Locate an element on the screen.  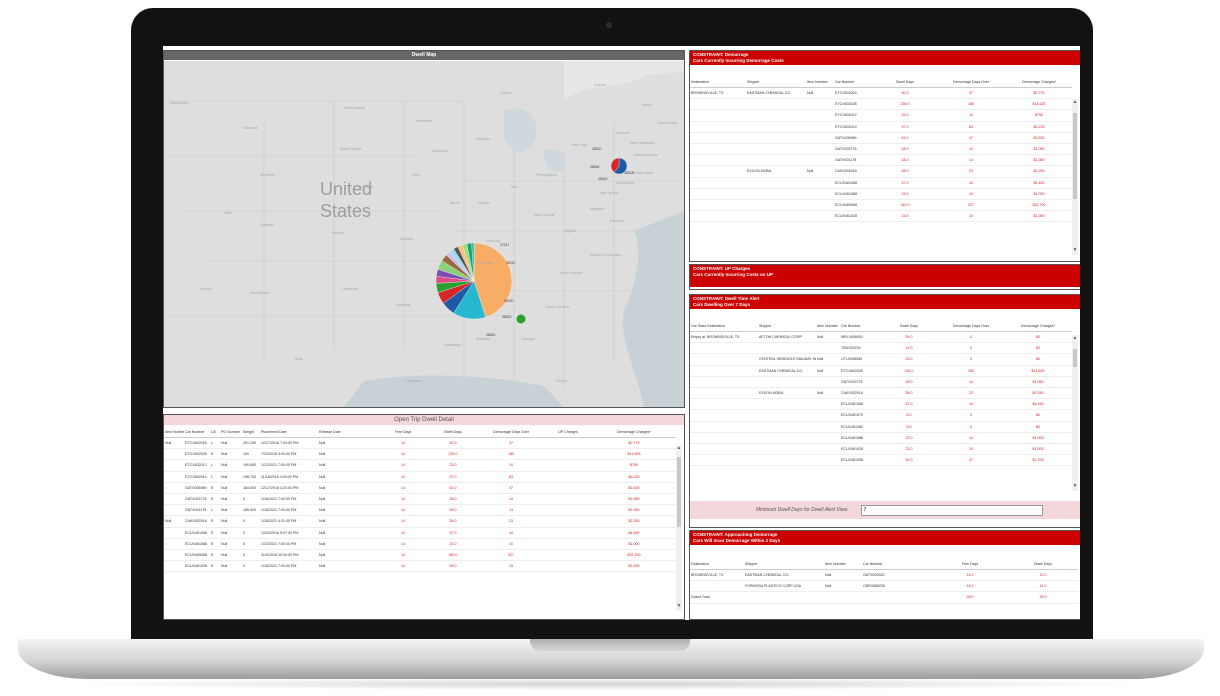
table-cell: ECUX469068 is located at coordinates (197, 555).